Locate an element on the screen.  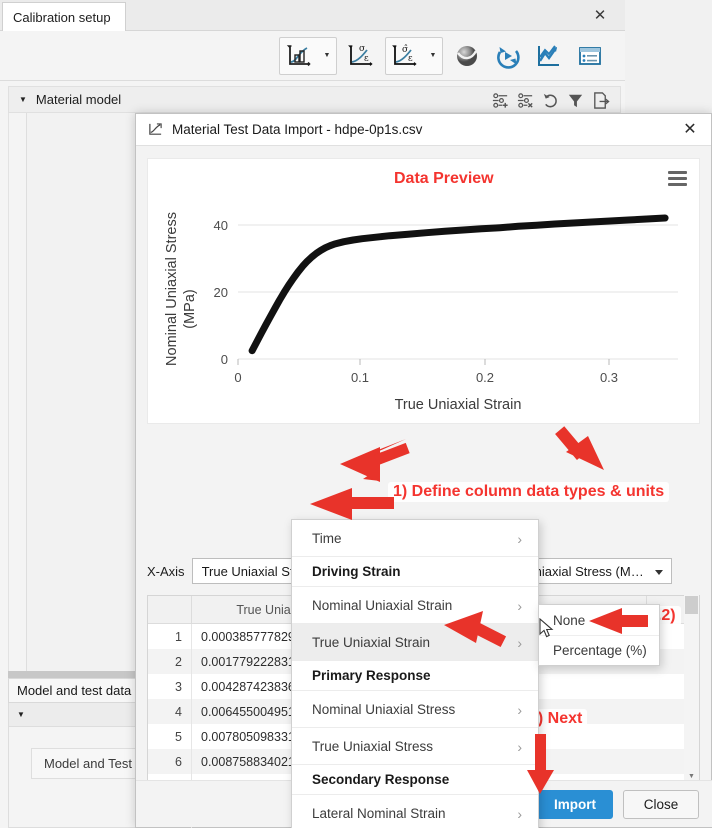
submenu-item-percentage: Percentage (%) is located at coordinates (599, 650).